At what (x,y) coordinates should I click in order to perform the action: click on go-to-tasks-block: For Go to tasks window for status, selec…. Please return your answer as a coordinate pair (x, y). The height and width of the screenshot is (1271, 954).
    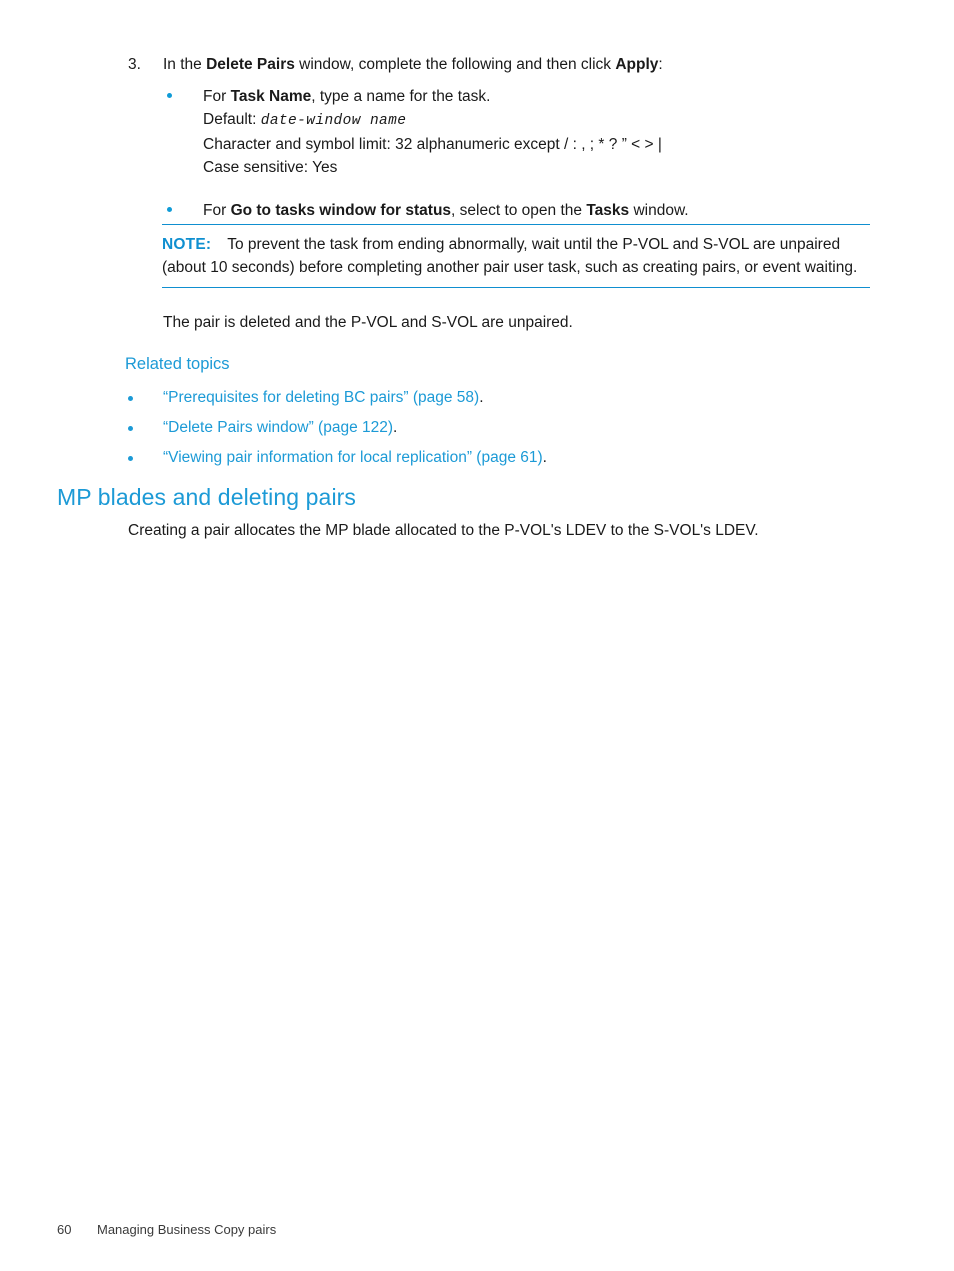
    Looking at the image, I should click on (523, 210).